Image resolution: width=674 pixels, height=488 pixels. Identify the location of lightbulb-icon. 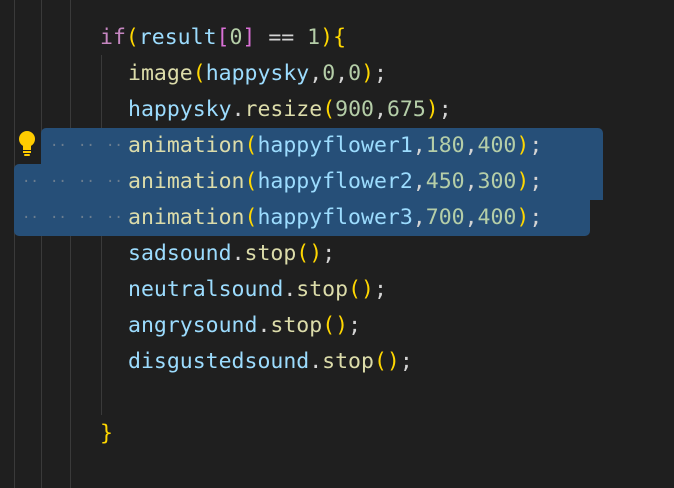
(27, 144).